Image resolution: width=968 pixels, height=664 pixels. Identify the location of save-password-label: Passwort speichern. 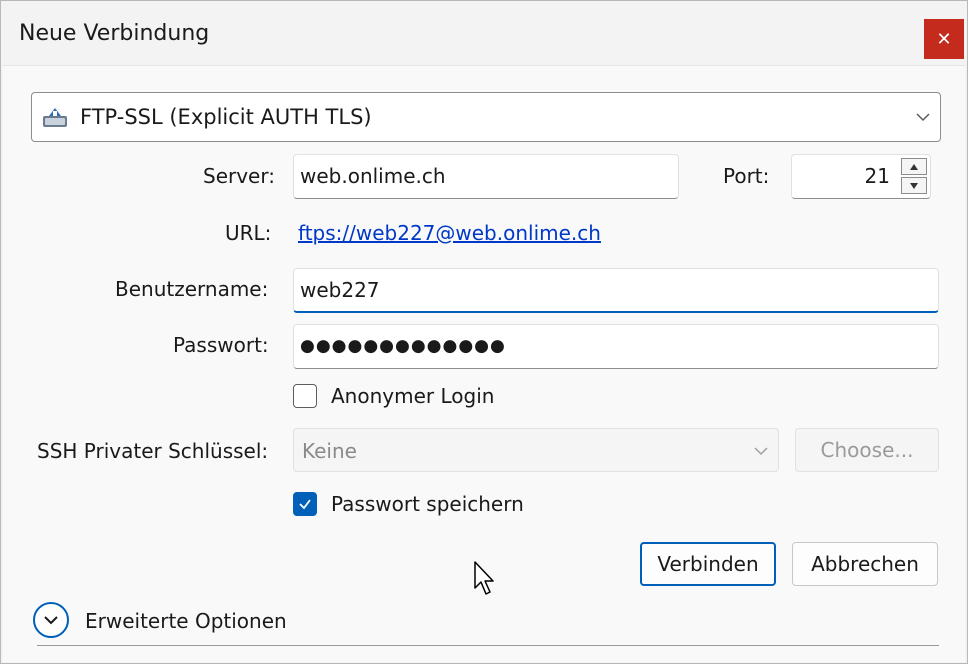
(427, 504).